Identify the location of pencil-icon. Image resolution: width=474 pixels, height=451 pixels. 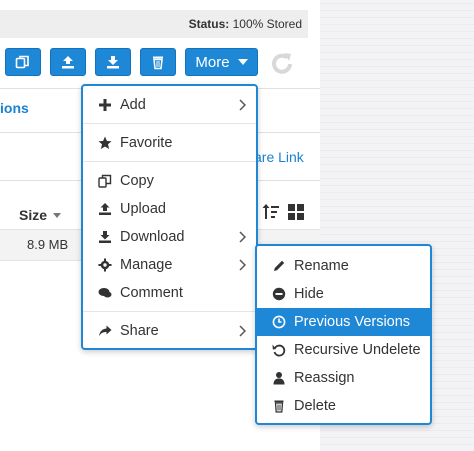
(279, 265).